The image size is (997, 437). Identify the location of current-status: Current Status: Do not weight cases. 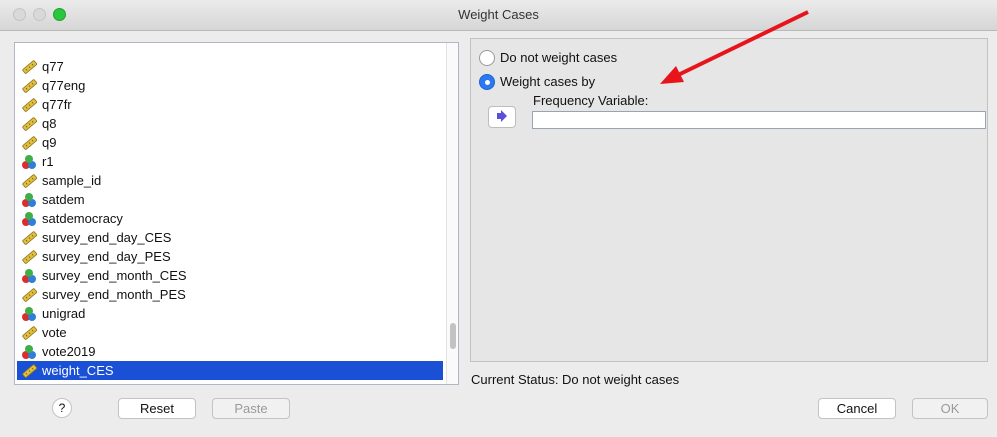
(575, 379).